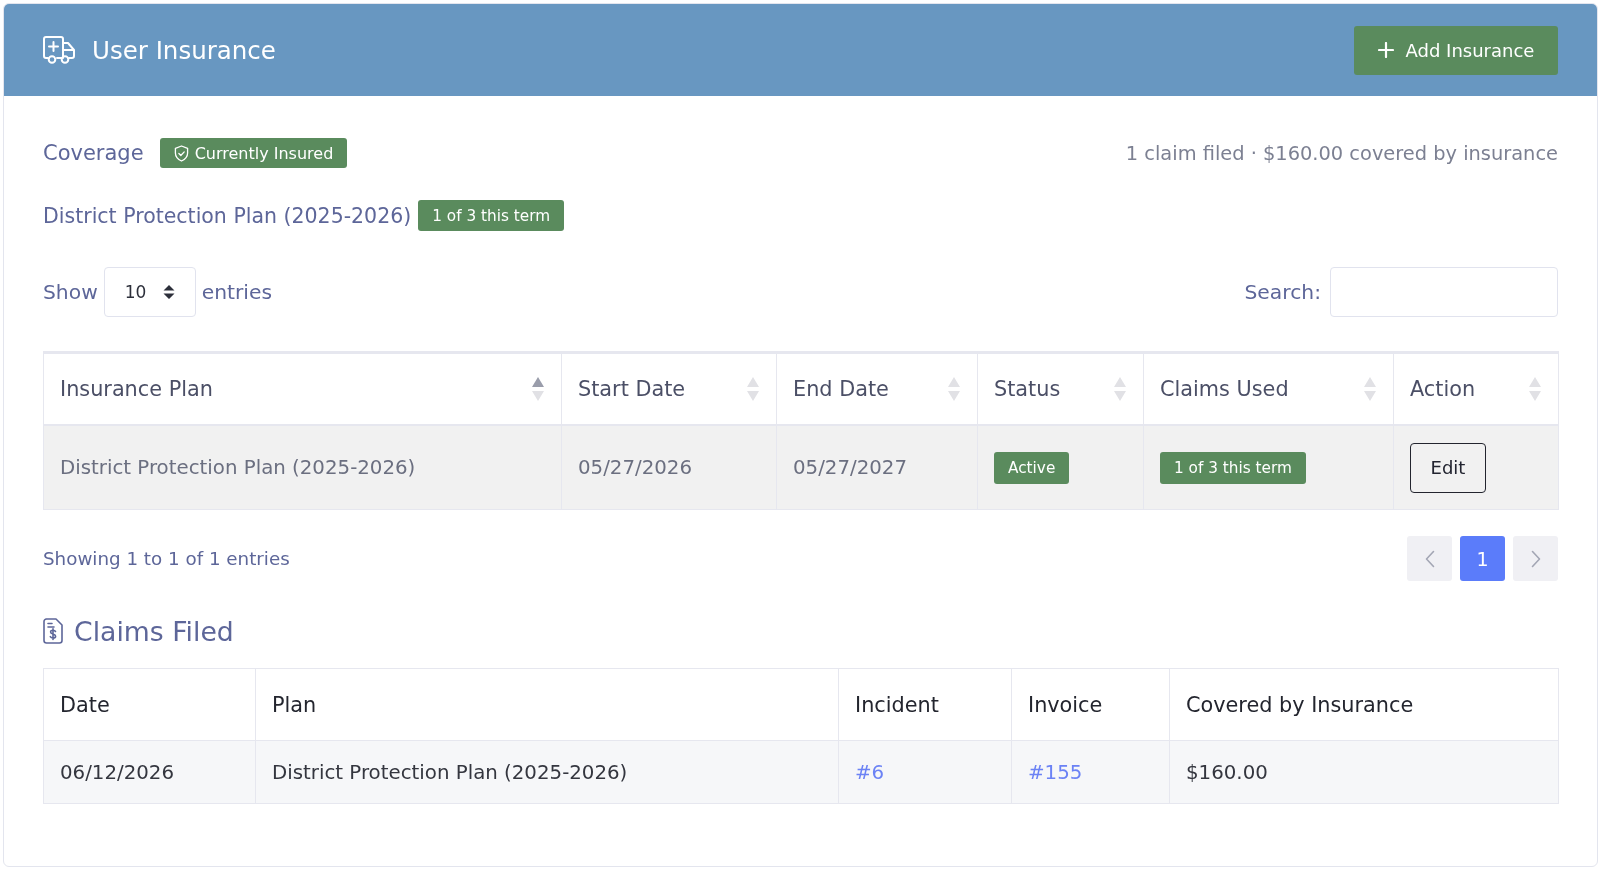 This screenshot has width=1600, height=869. Describe the element at coordinates (1341, 153) in the screenshot. I see `claims-summary: 1 claim filed · $160.00 covered by insurance` at that location.